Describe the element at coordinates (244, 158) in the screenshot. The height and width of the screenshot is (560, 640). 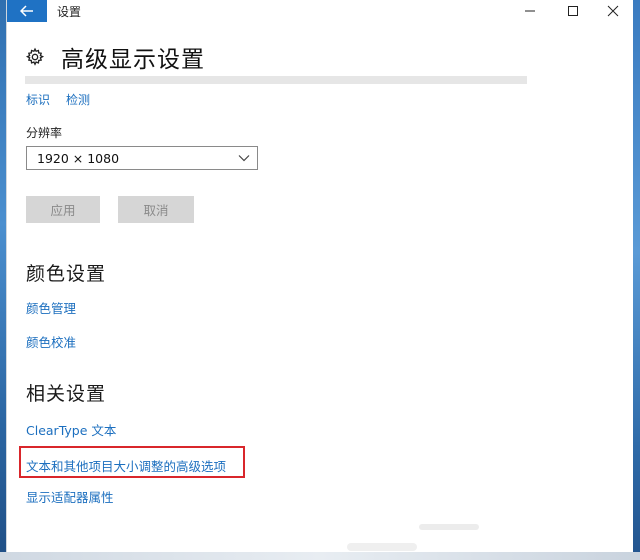
I see `chevron-down-icon` at that location.